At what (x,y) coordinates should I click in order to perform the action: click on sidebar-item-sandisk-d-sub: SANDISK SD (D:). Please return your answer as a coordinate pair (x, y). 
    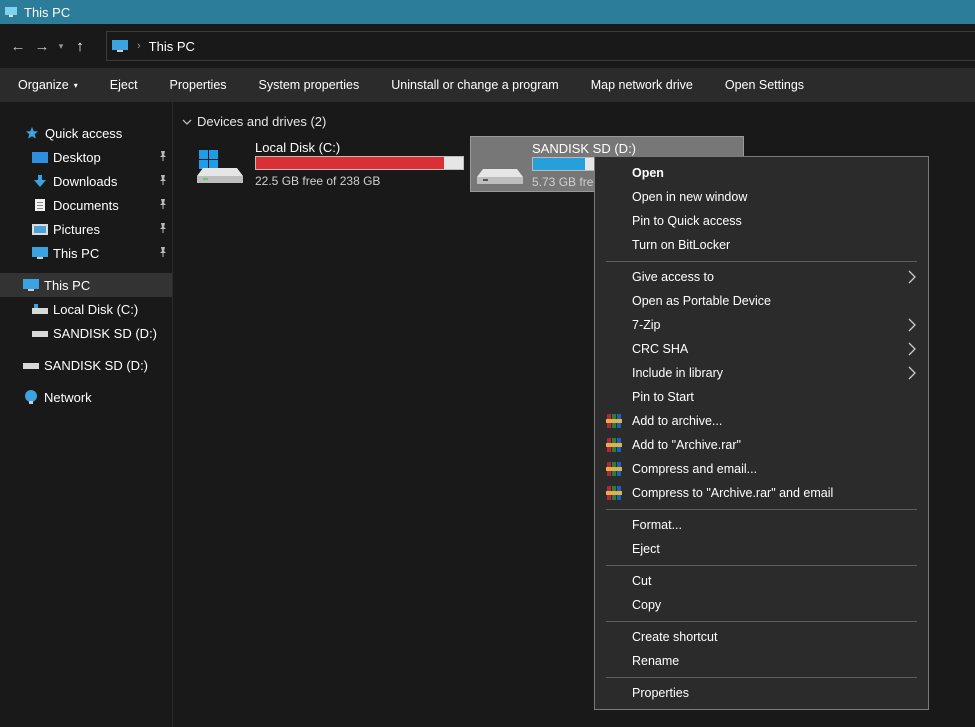
    Looking at the image, I should click on (86, 333).